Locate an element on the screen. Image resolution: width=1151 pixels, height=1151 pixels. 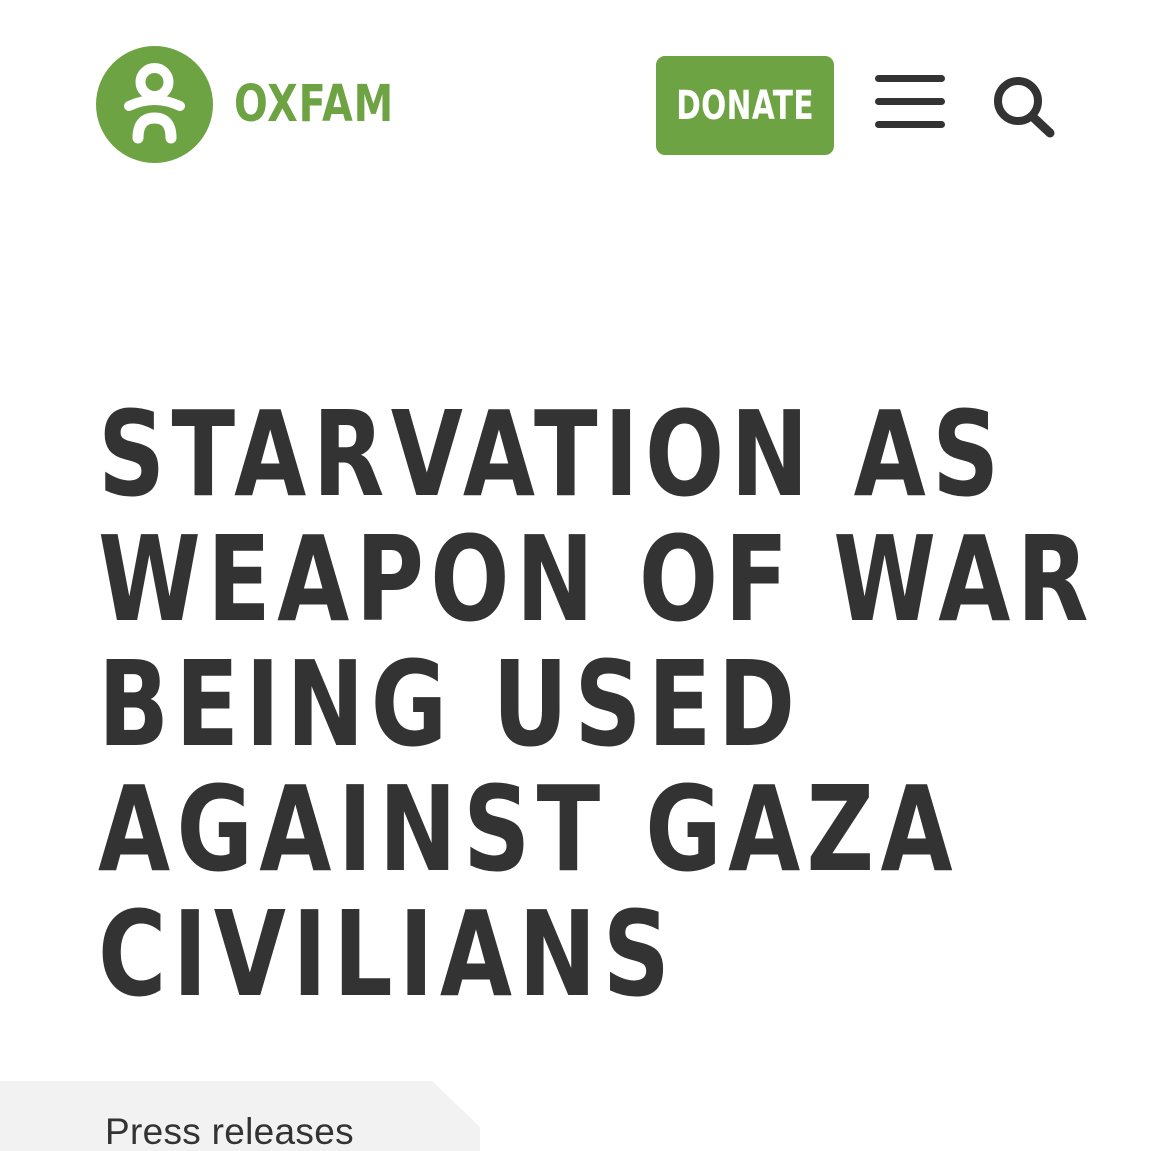
article-title-line: CIVILIANS is located at coordinates (387, 954).